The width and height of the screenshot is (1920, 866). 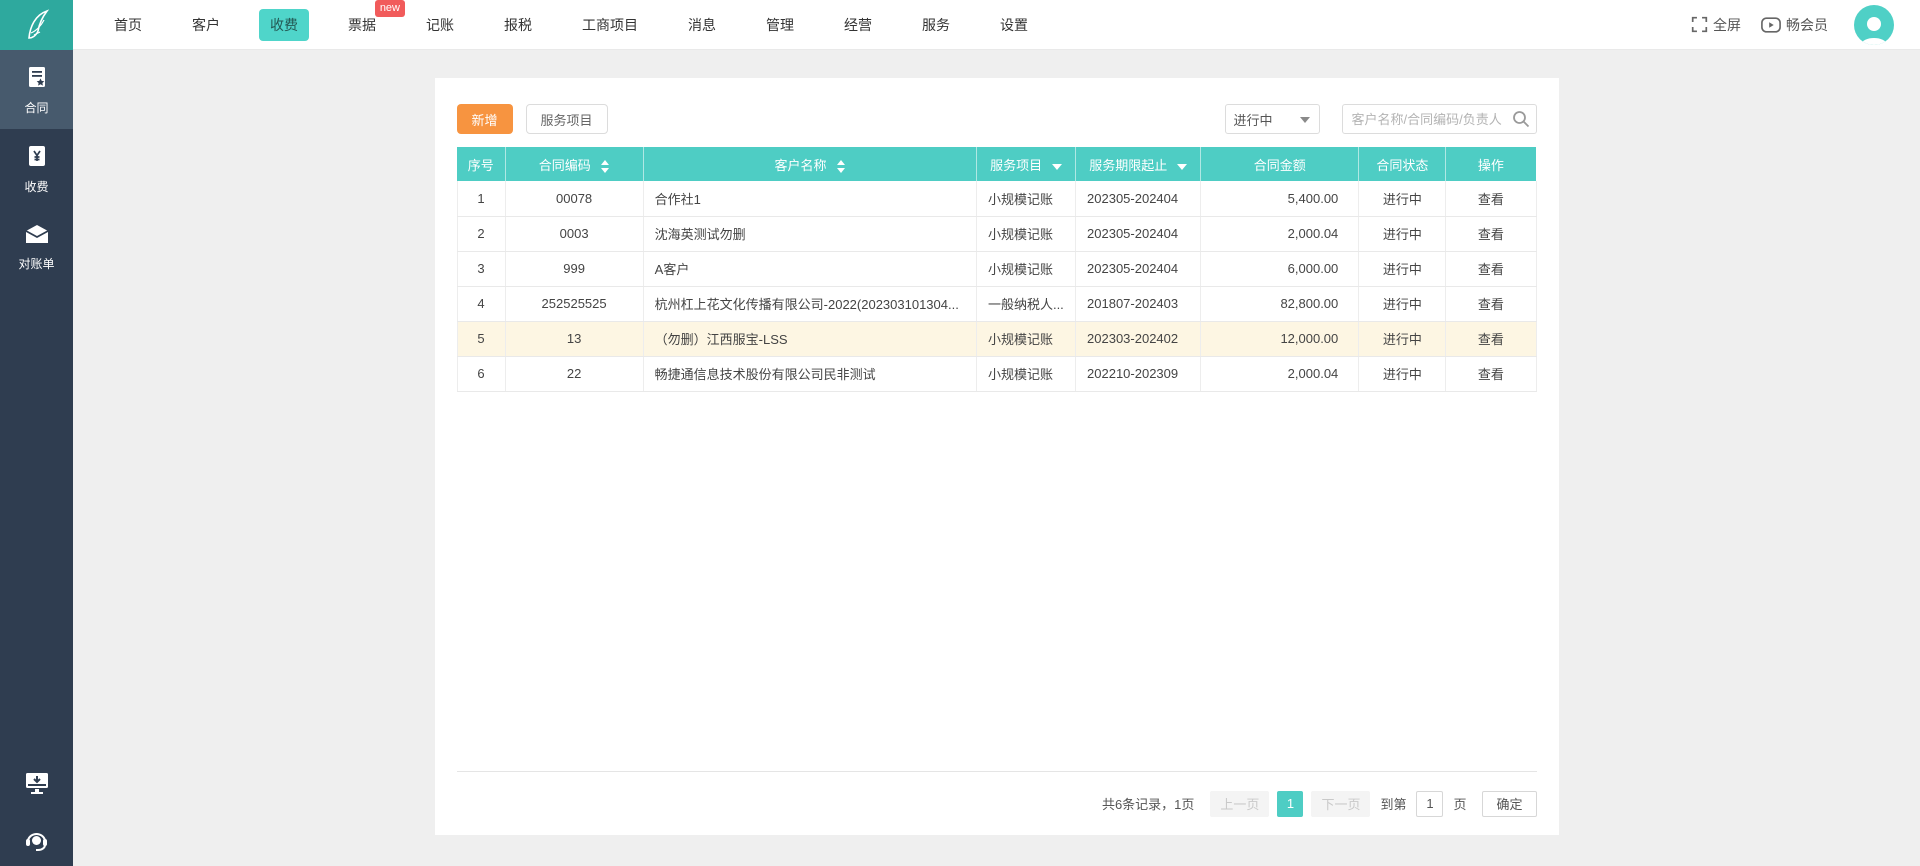 What do you see at coordinates (1491, 164) in the screenshot?
I see `column-header: 操作` at bounding box center [1491, 164].